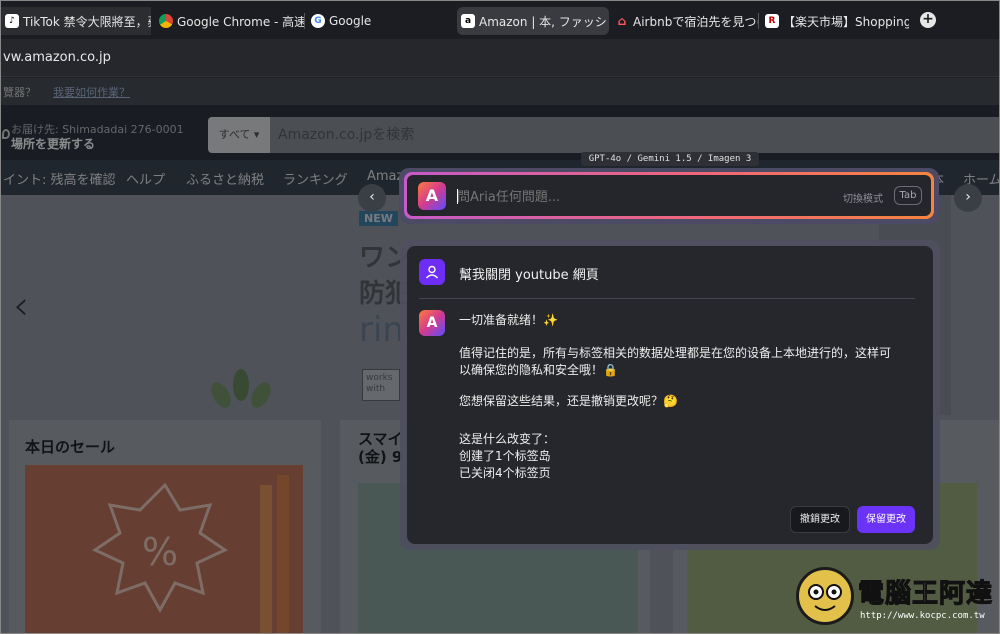 The image size is (1000, 634). Describe the element at coordinates (825, 596) in the screenshot. I see `mascot-face-icon` at that location.